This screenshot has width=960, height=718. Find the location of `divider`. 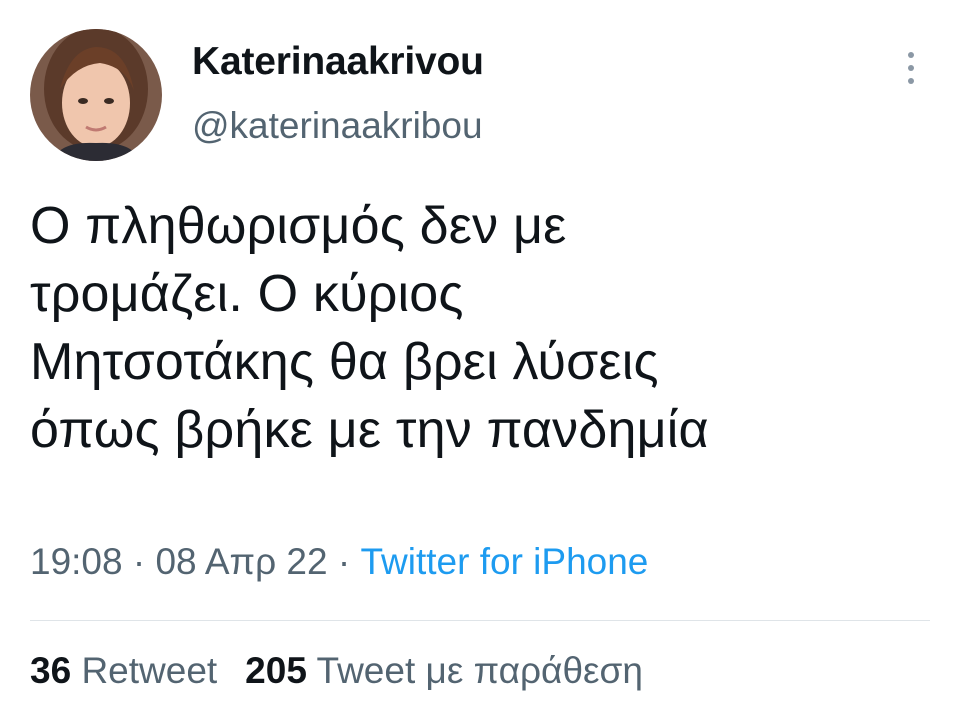

divider is located at coordinates (480, 620).